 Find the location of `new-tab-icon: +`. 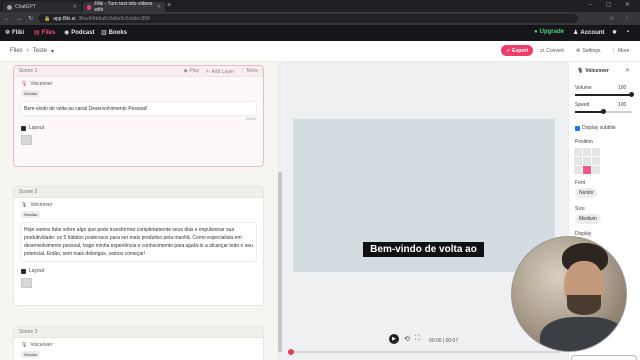

new-tab-icon: + is located at coordinates (169, 5).